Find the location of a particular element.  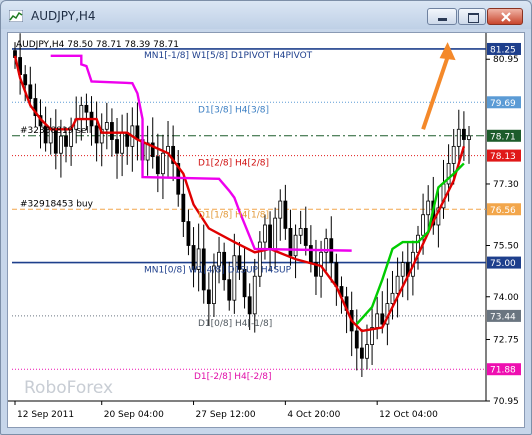

window-title: AUDJPY,H4 is located at coordinates (63, 16).